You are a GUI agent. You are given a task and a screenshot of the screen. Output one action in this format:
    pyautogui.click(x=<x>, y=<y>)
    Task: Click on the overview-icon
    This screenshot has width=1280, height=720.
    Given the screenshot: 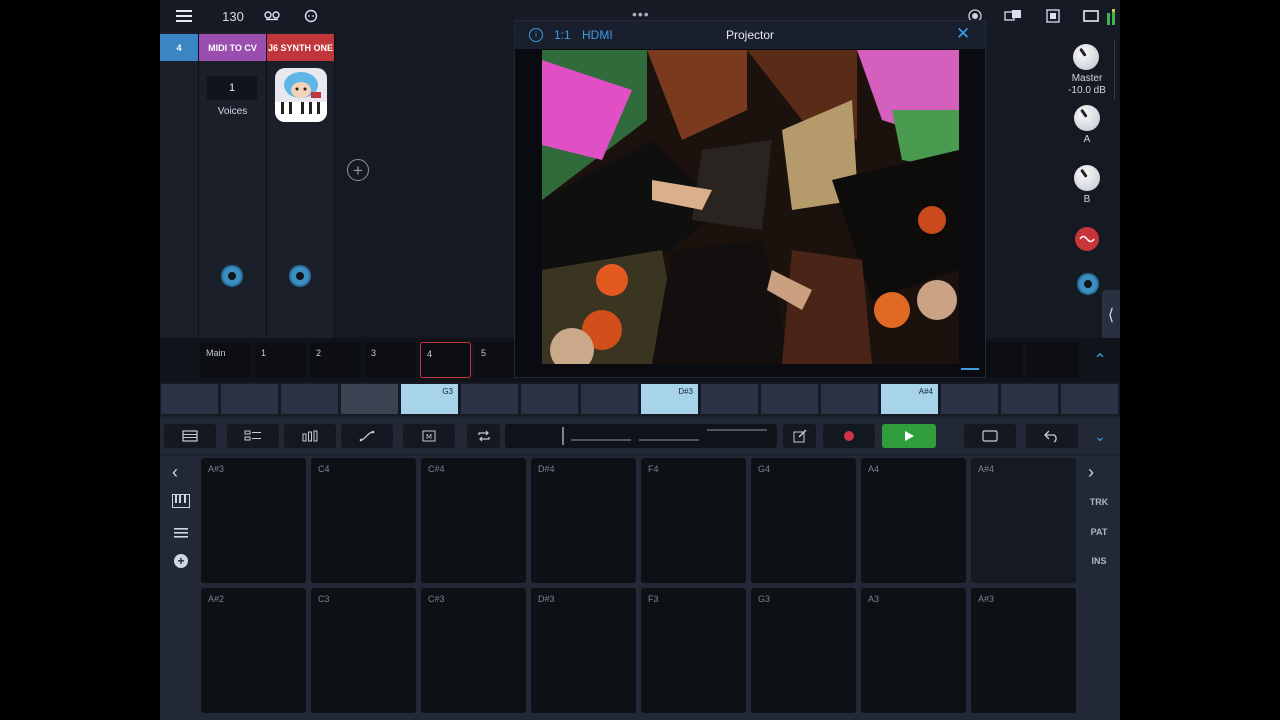 What is the action you would take?
    pyautogui.click(x=990, y=436)
    